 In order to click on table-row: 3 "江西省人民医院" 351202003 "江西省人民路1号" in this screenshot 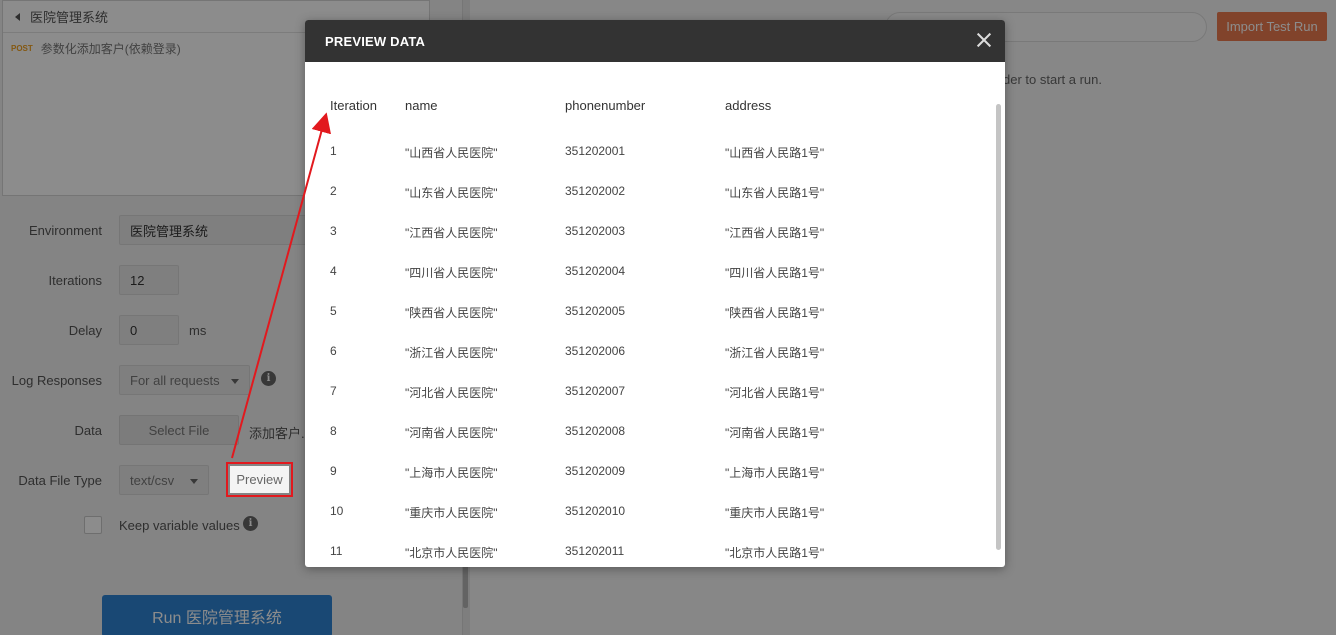, I will do `click(655, 234)`.